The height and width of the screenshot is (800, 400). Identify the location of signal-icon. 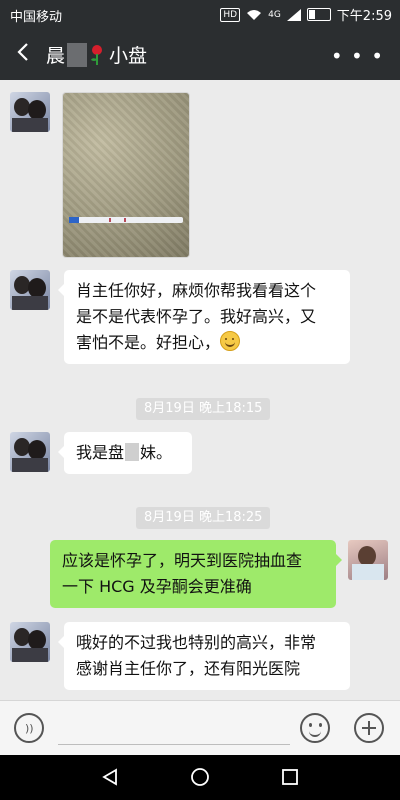
(293, 14).